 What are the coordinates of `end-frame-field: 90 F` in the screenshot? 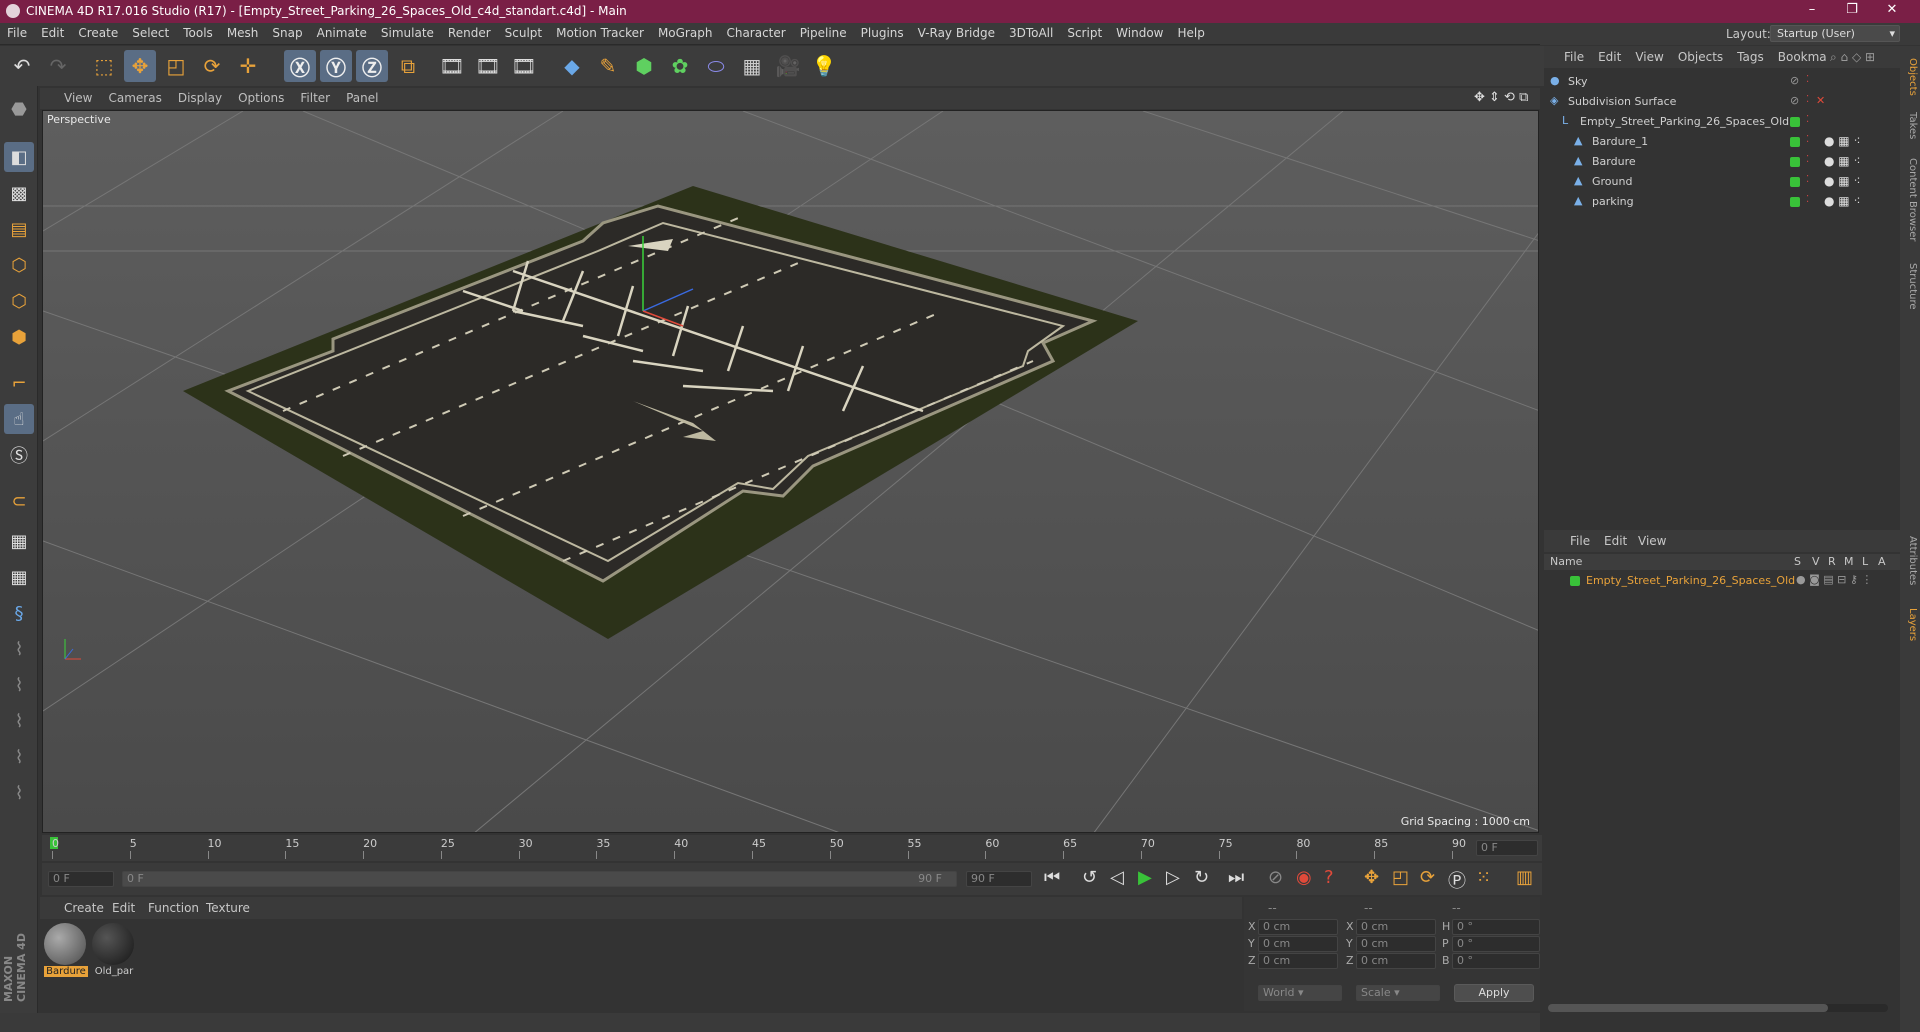 It's located at (999, 879).